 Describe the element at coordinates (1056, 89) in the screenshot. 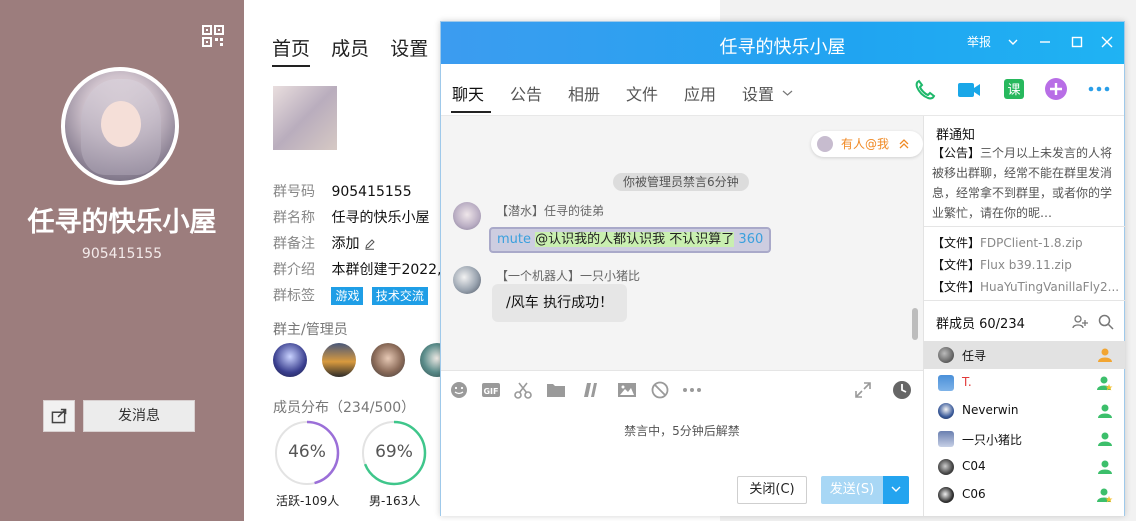

I see `add-app-icon` at that location.